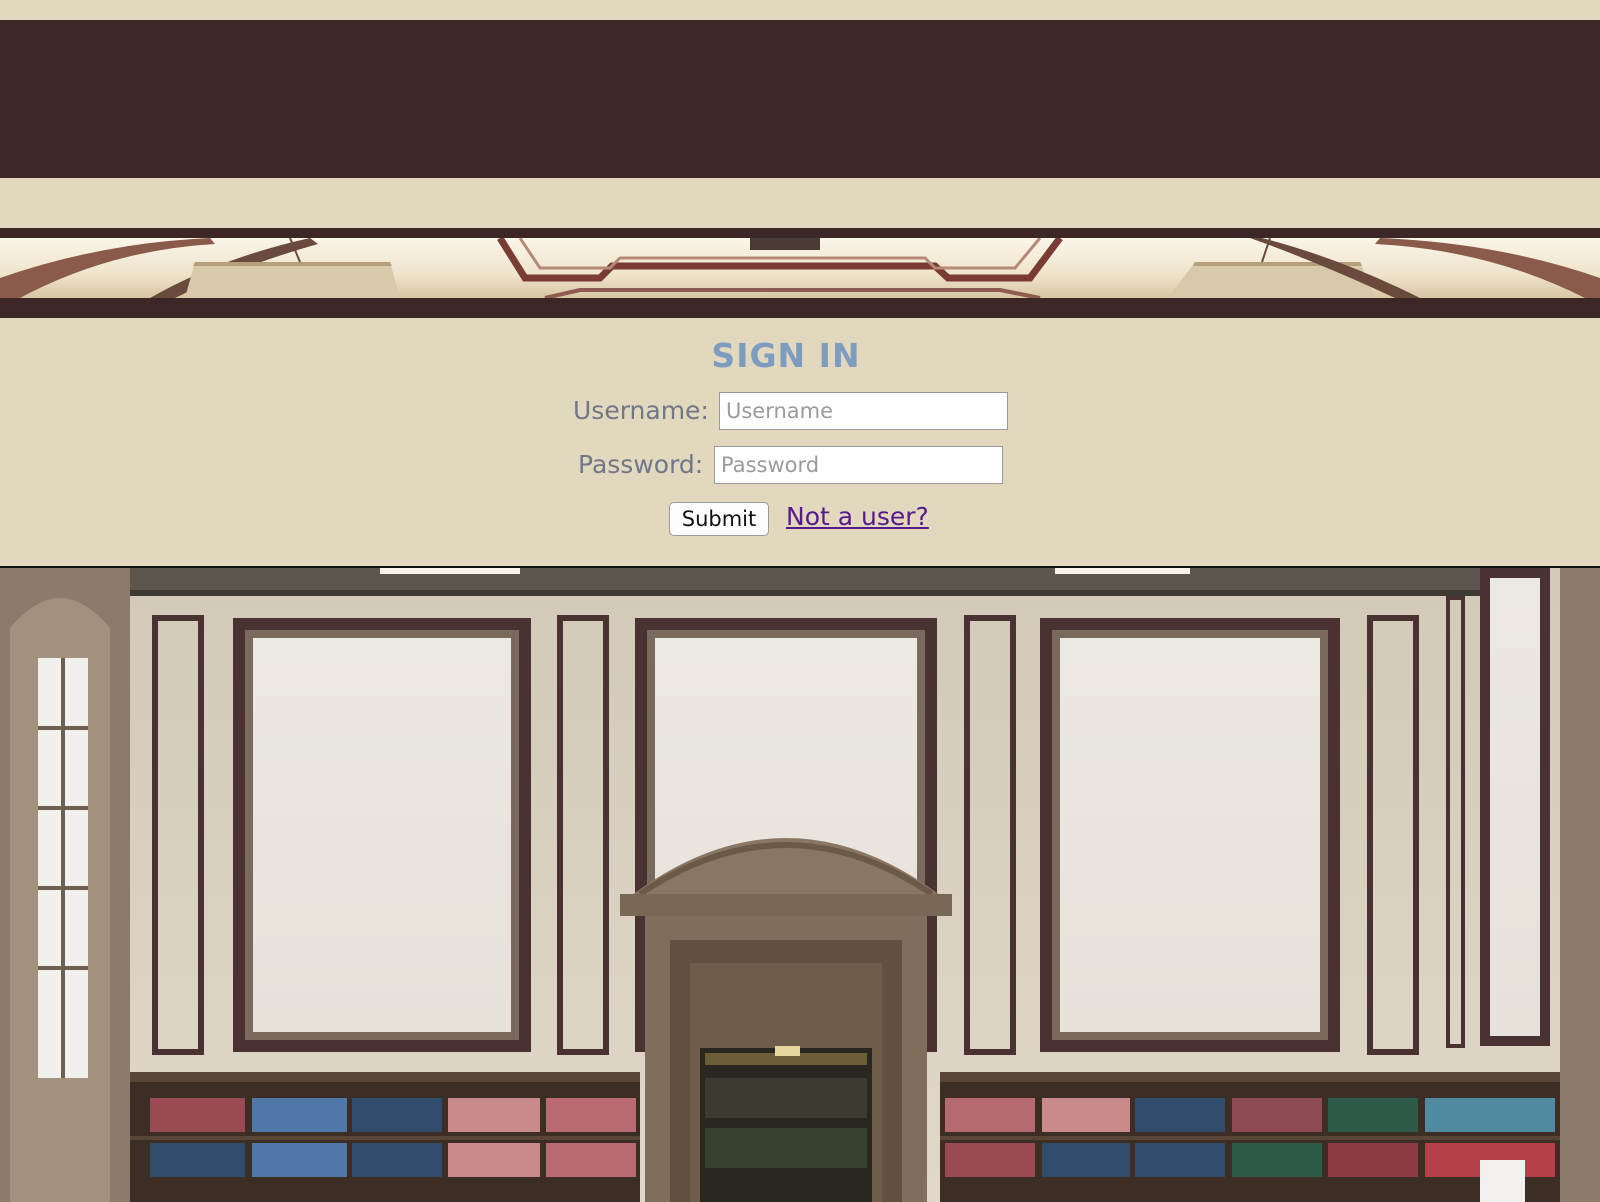 This screenshot has width=1600, height=1202. I want to click on register-link: Not a user?, so click(857, 516).